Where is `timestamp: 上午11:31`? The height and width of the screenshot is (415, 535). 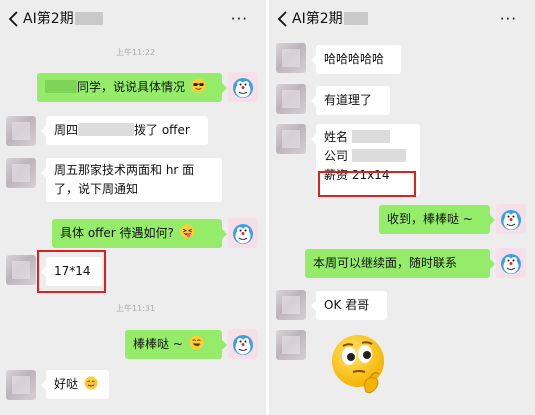 timestamp: 上午11:31 is located at coordinates (136, 308).